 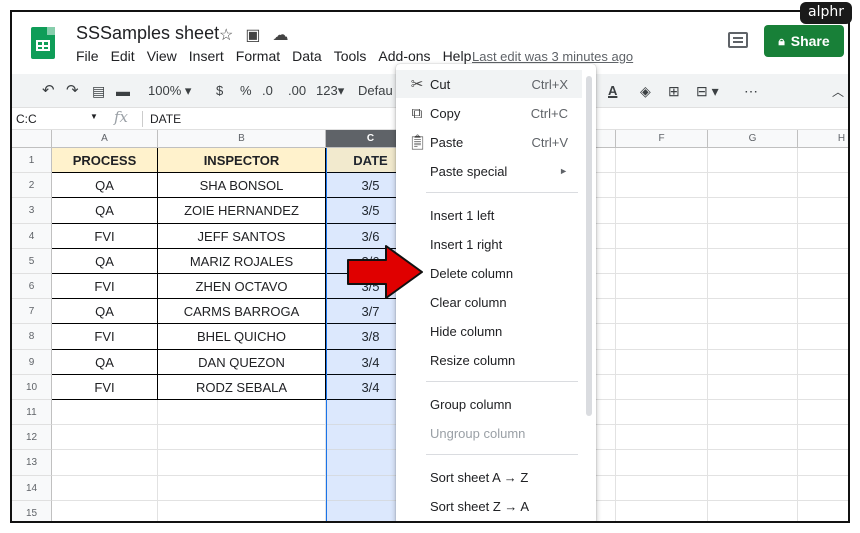 I want to click on row-header-6: 6, so click(x=32, y=287).